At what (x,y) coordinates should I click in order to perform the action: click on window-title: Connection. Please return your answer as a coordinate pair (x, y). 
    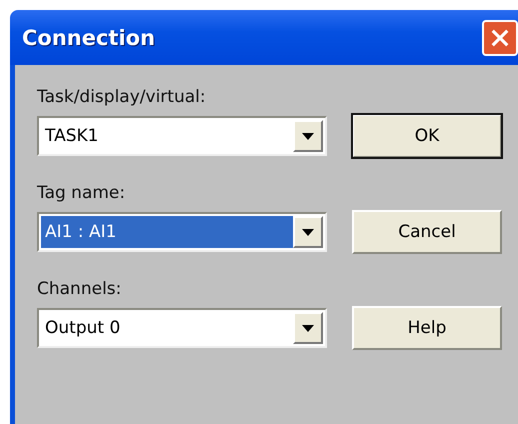
    Looking at the image, I should click on (89, 38).